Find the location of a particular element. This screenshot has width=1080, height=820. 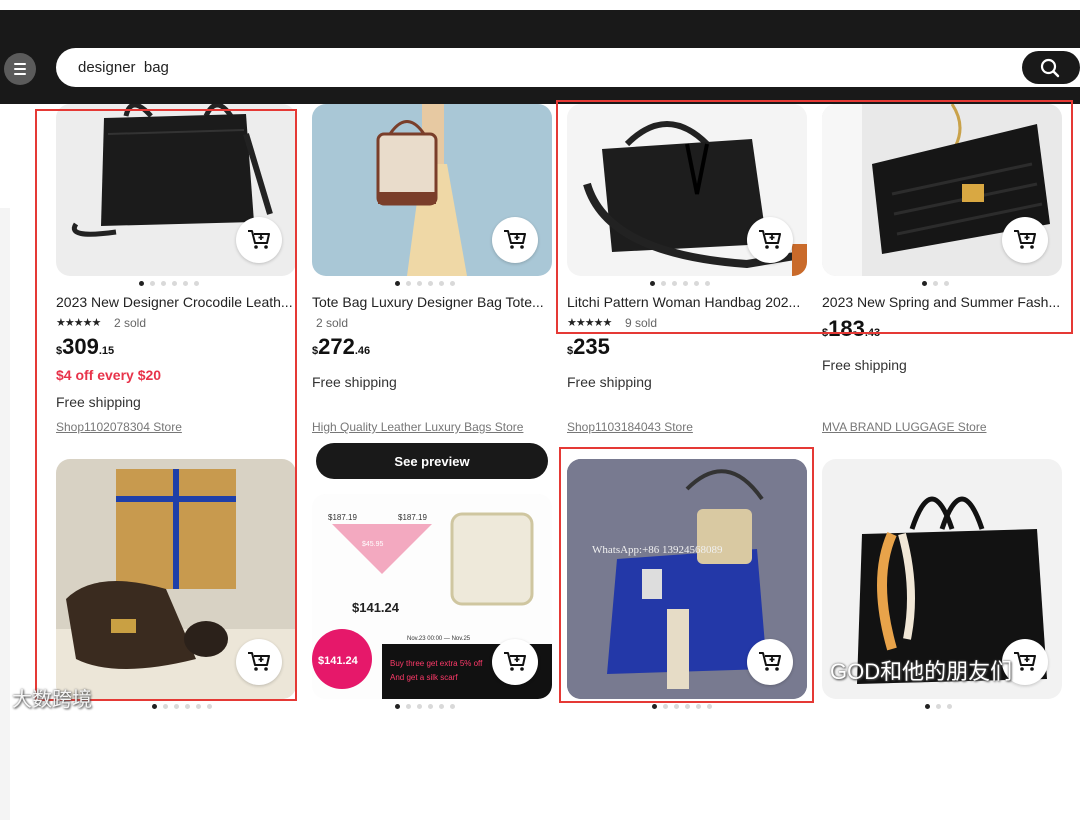

app-header: designer bag is located at coordinates (540, 57).